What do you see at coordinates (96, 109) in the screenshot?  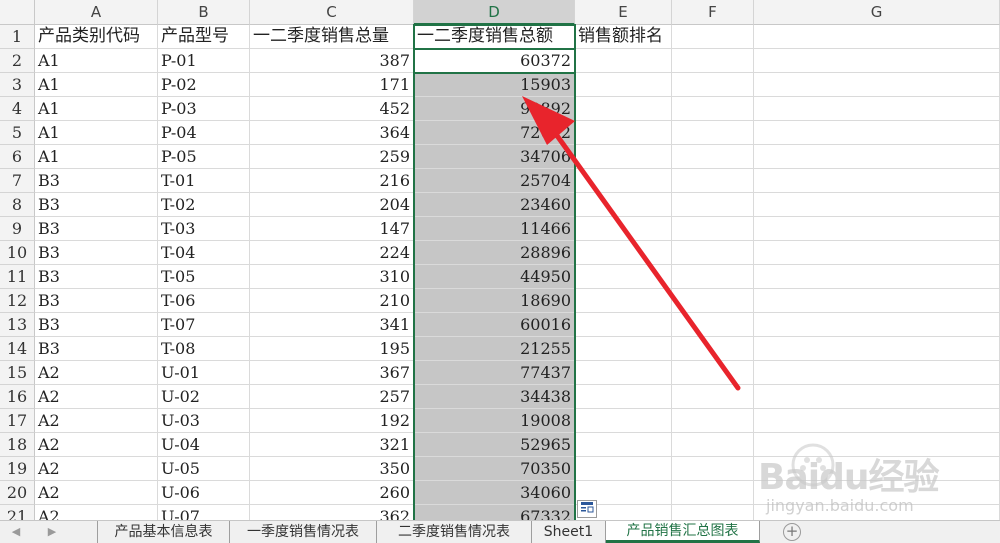 I see `cell-a4: A1` at bounding box center [96, 109].